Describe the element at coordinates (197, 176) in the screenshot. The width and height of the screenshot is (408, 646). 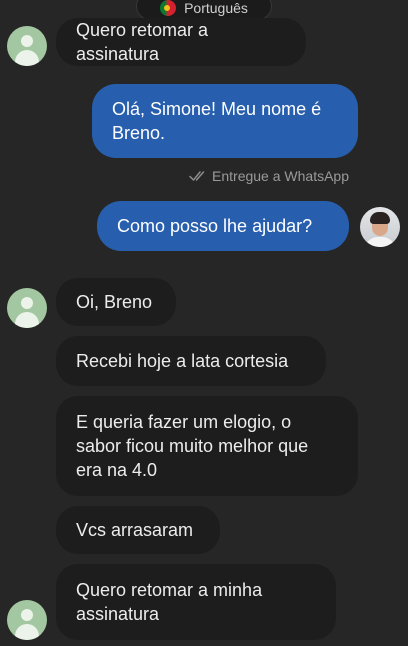
I see `double-check-icon` at that location.